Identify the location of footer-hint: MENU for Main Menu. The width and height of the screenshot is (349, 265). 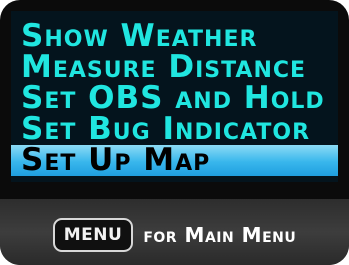
(174, 235).